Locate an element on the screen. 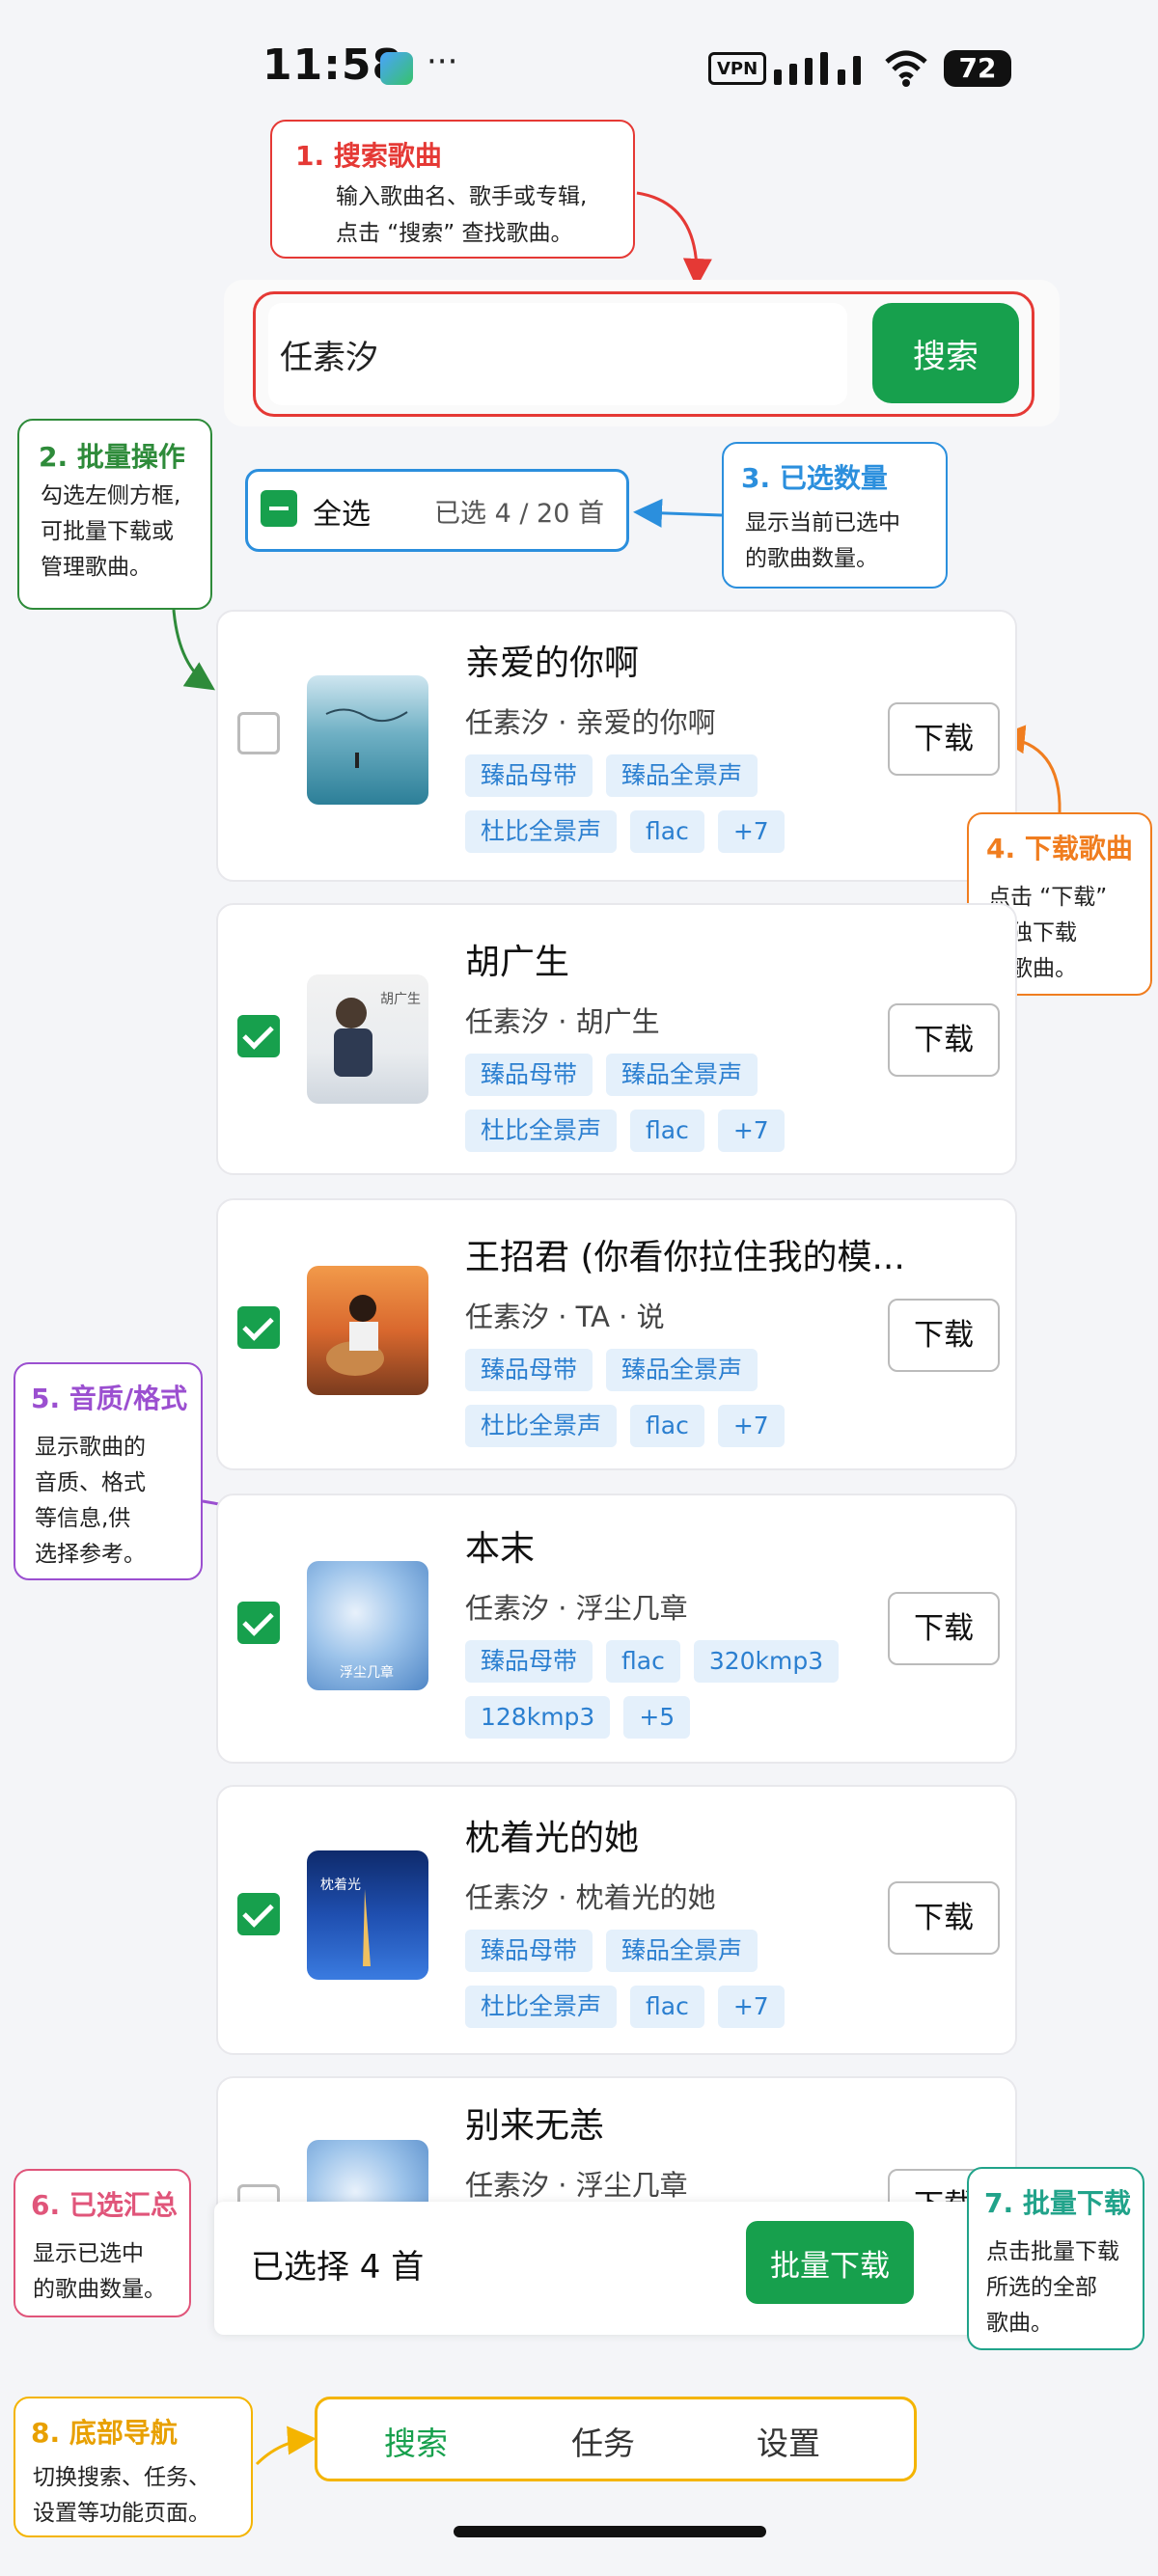 The height and width of the screenshot is (2576, 1158). annotation-text: 等信息,供 is located at coordinates (83, 1519).